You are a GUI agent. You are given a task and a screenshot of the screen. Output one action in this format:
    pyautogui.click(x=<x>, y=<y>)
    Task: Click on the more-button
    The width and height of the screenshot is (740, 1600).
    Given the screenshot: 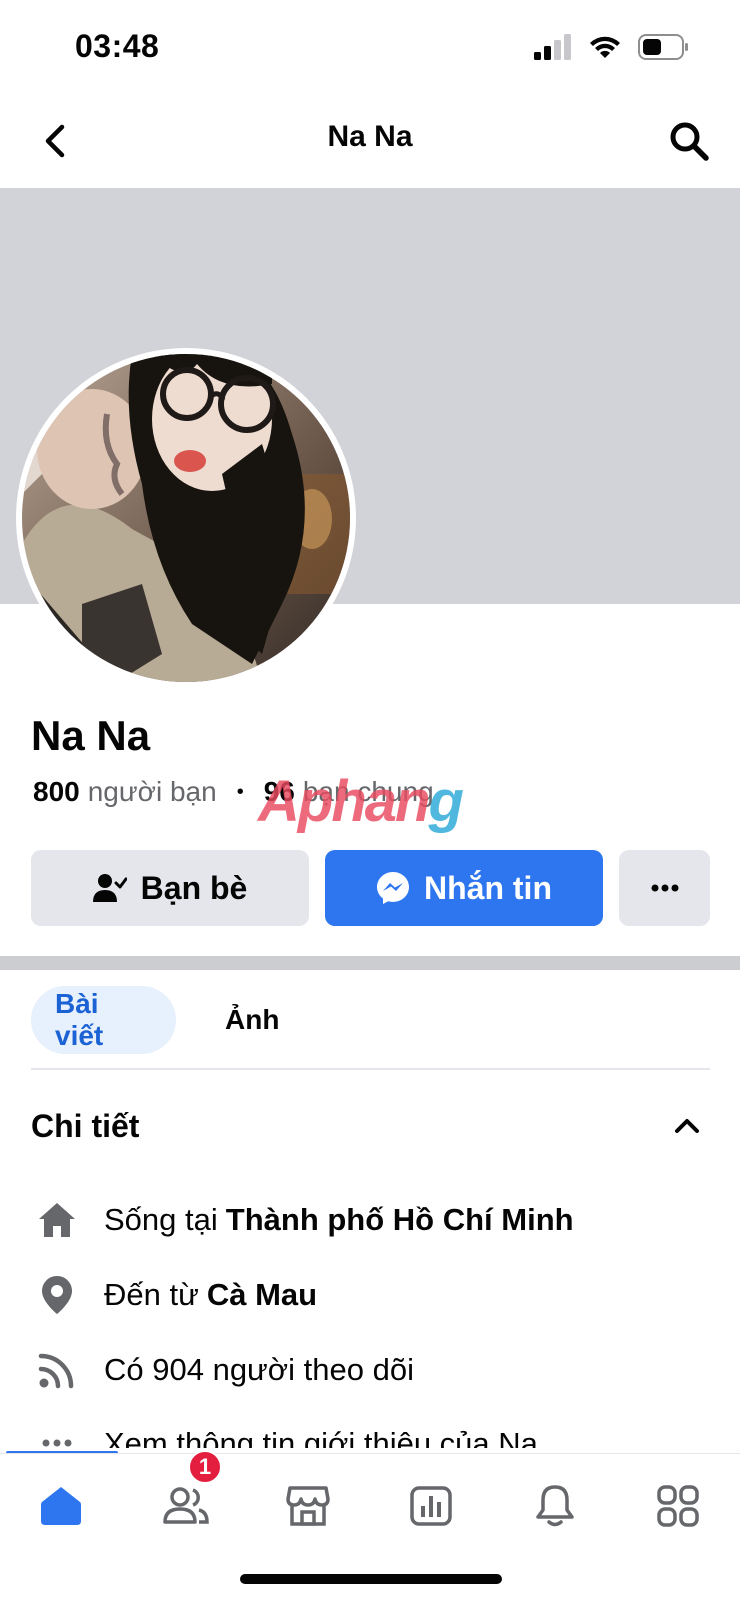 What is the action you would take?
    pyautogui.click(x=664, y=888)
    